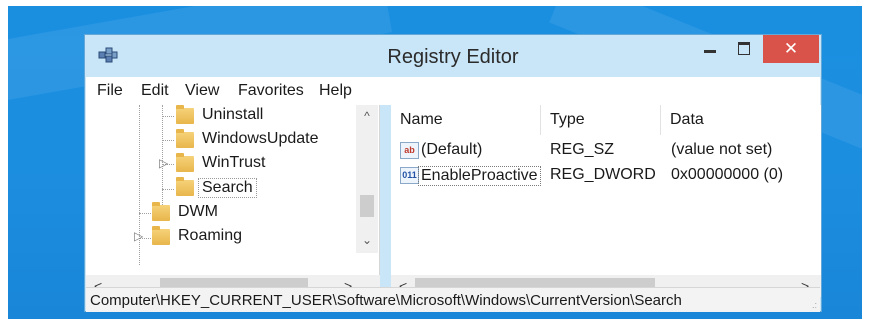 The height and width of the screenshot is (325, 870). I want to click on tree-item-uninstall: Uninstall, so click(221, 116).